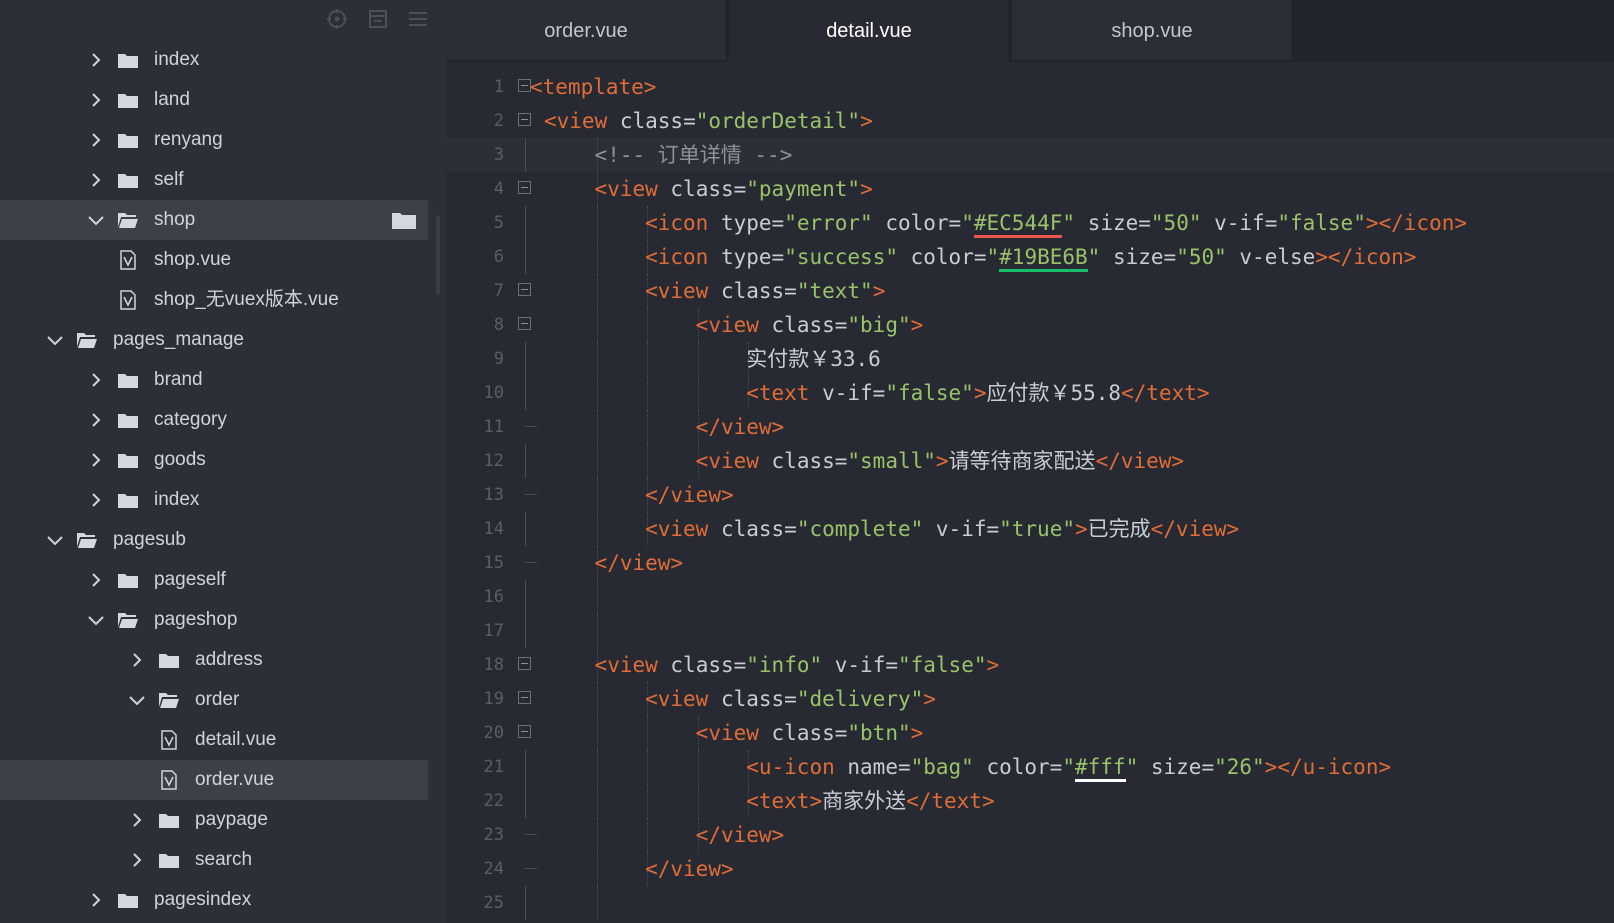 This screenshot has height=923, width=1614. What do you see at coordinates (214, 300) in the screenshot?
I see `tree-file: shop_无vuex版本.vue` at bounding box center [214, 300].